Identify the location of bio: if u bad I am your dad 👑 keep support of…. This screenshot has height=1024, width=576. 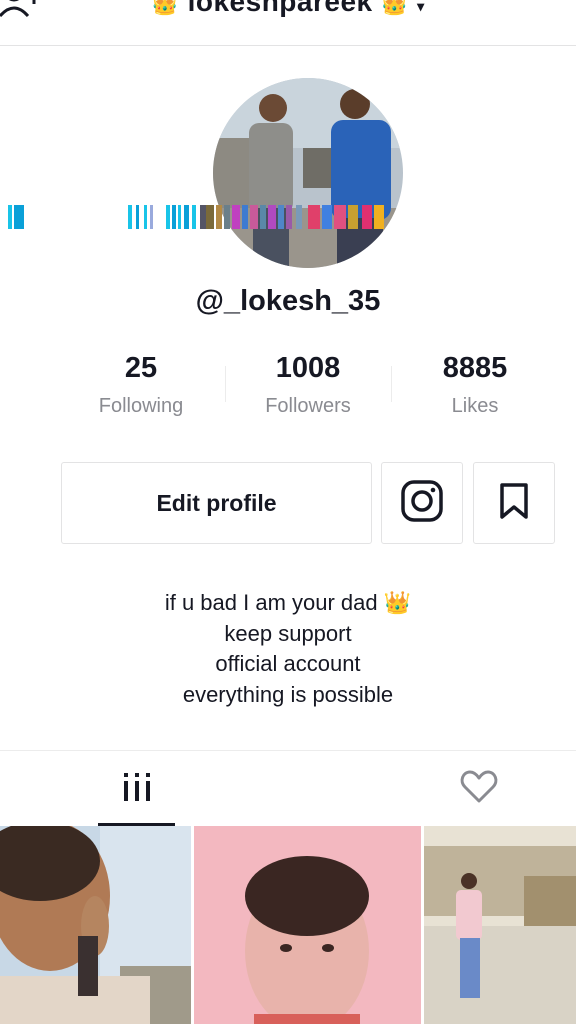
(288, 649).